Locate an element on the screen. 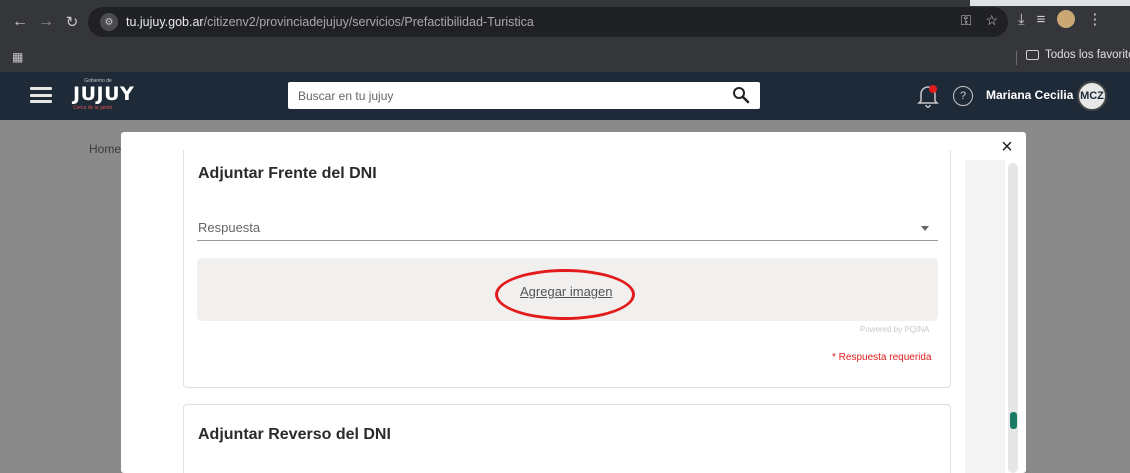 Image resolution: width=1130 pixels, height=473 pixels. bookmarks-folder: Todos los favoritos is located at coordinates (1078, 55).